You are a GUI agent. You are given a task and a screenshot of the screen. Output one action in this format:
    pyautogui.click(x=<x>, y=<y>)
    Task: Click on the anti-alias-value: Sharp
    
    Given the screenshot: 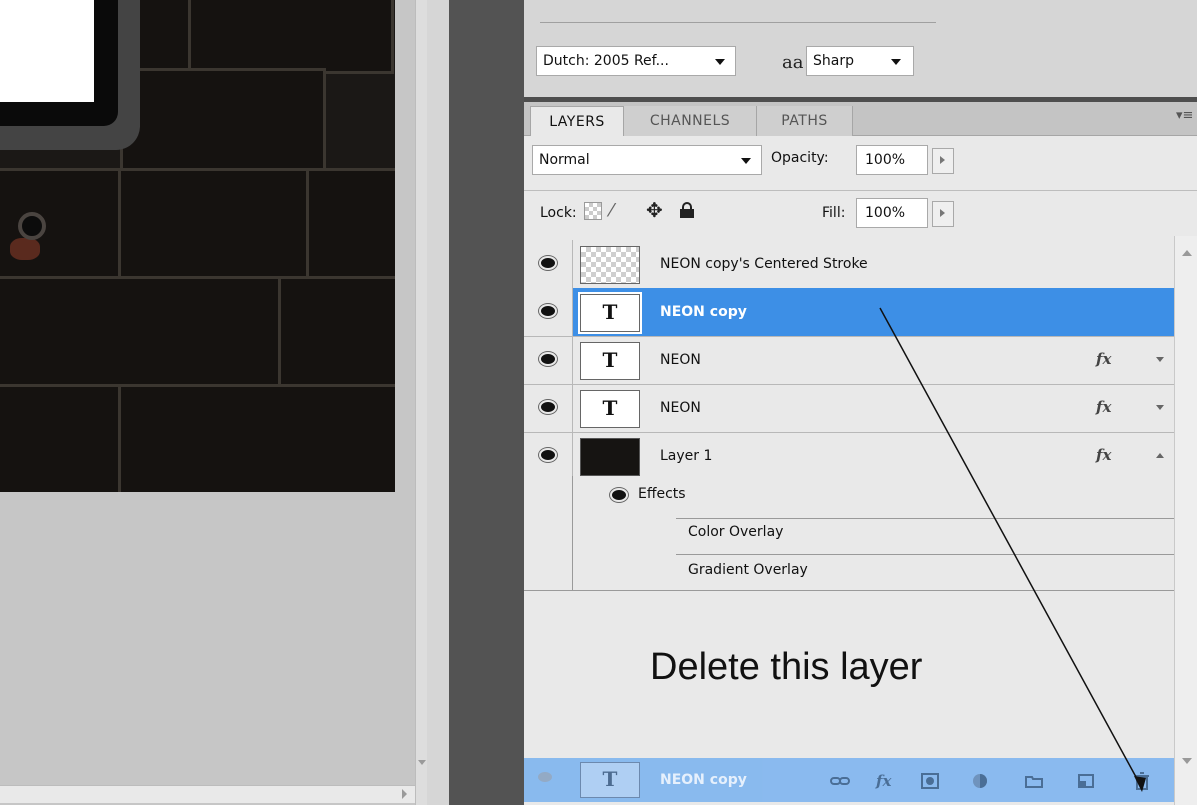 What is the action you would take?
    pyautogui.click(x=833, y=61)
    